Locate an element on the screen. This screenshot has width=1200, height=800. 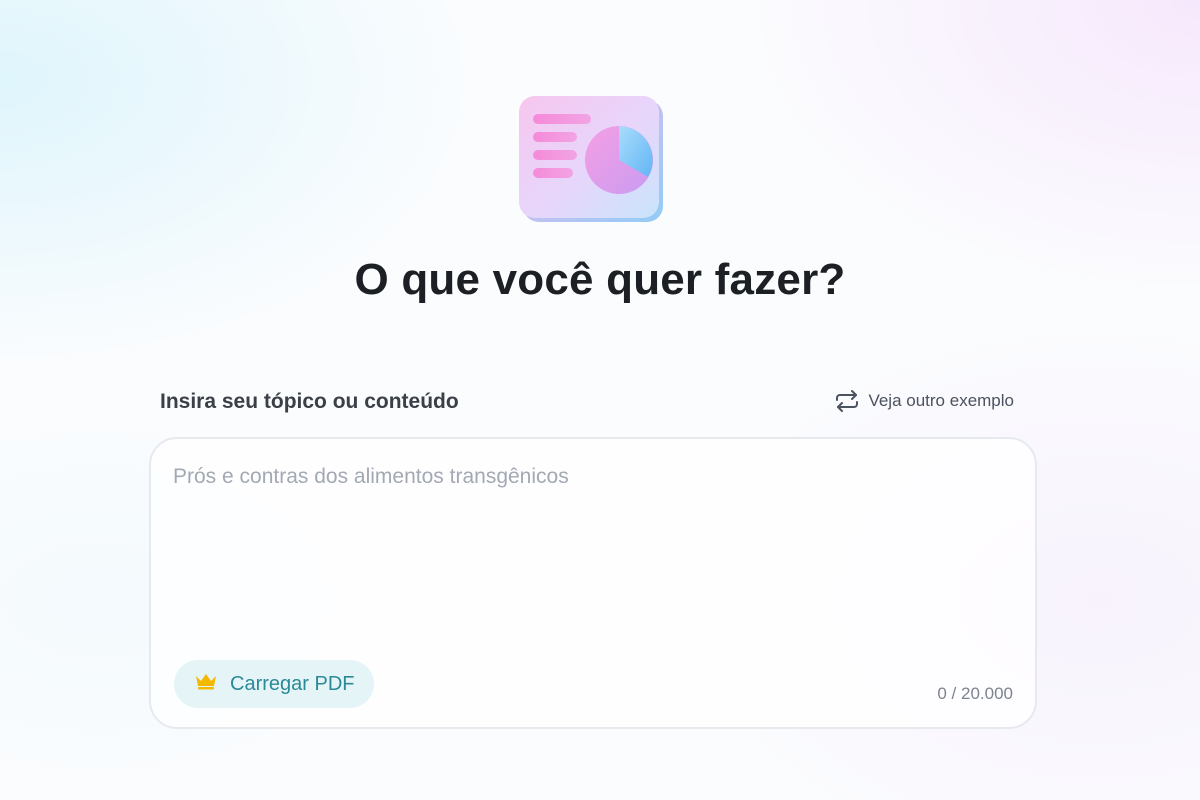
see-another-example-link: Veja outro exemplo is located at coordinates (924, 401).